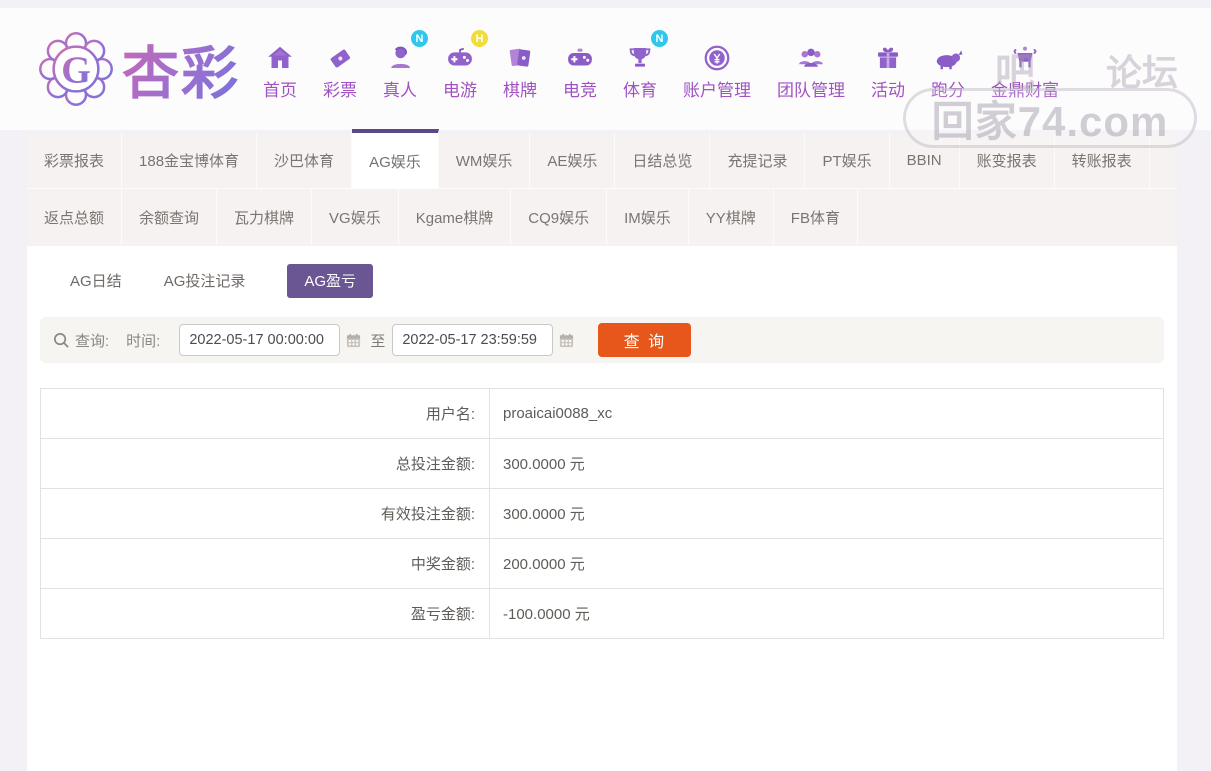 The width and height of the screenshot is (1211, 771). I want to click on nav-item-label: 彩票, so click(340, 90).